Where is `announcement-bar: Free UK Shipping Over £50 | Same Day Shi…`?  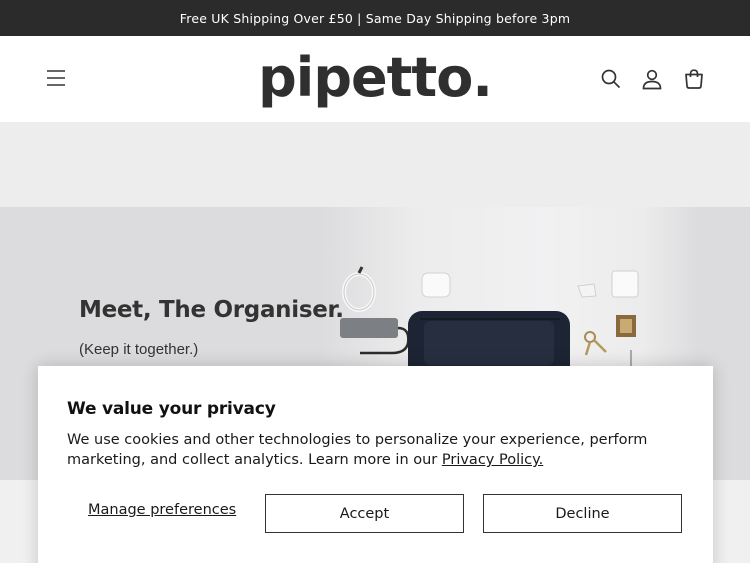
announcement-bar: Free UK Shipping Over £50 | Same Day Shi… is located at coordinates (375, 18).